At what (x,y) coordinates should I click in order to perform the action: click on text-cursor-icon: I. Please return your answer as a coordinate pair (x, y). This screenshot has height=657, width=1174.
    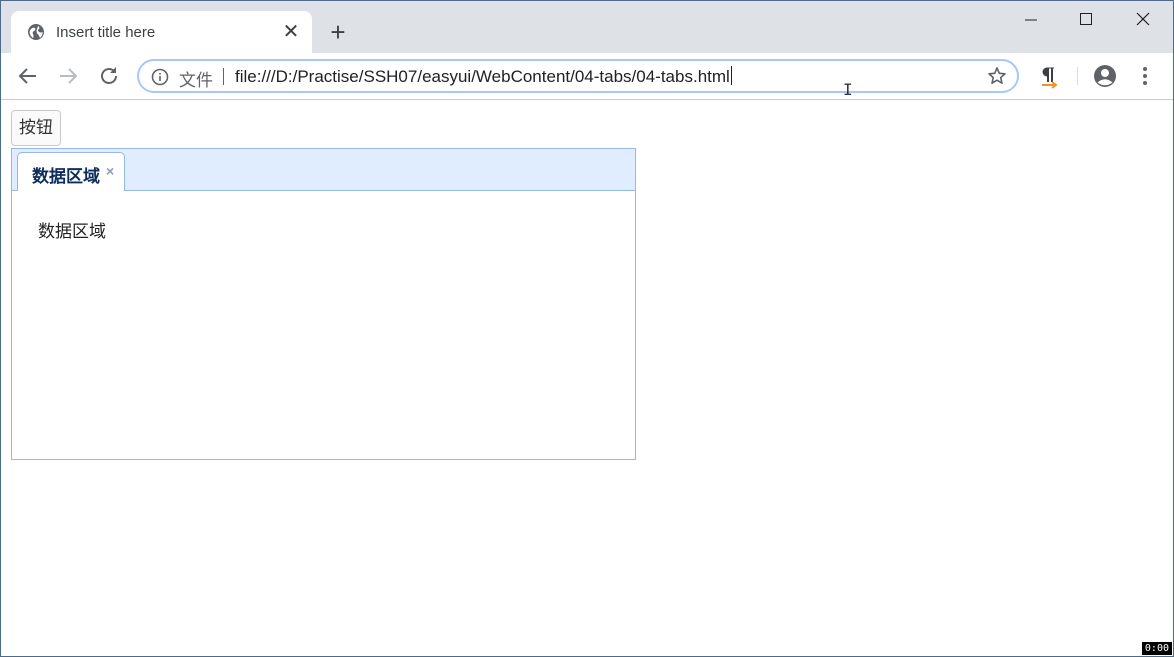
    Looking at the image, I should click on (848, 89).